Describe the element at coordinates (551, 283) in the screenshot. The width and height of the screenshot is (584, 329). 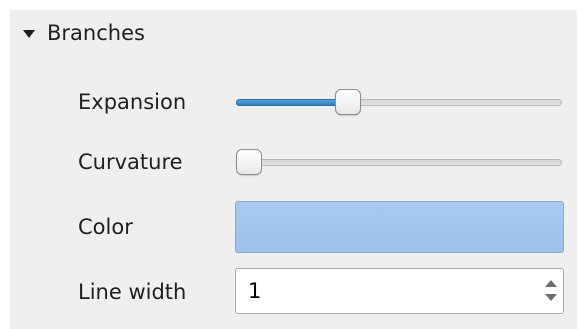
I see `arrow-up-icon` at that location.